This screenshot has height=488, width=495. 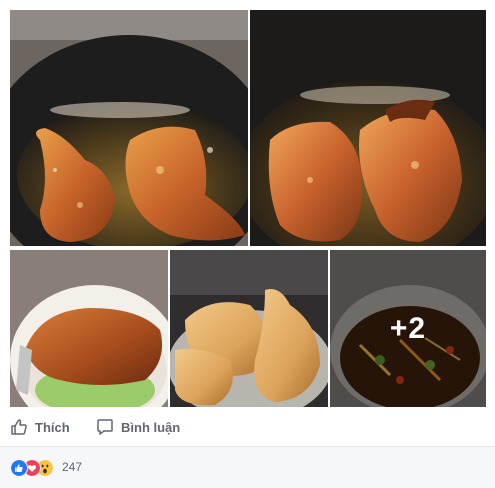 I want to click on photo-chicken-tray-image, so click(x=249, y=328).